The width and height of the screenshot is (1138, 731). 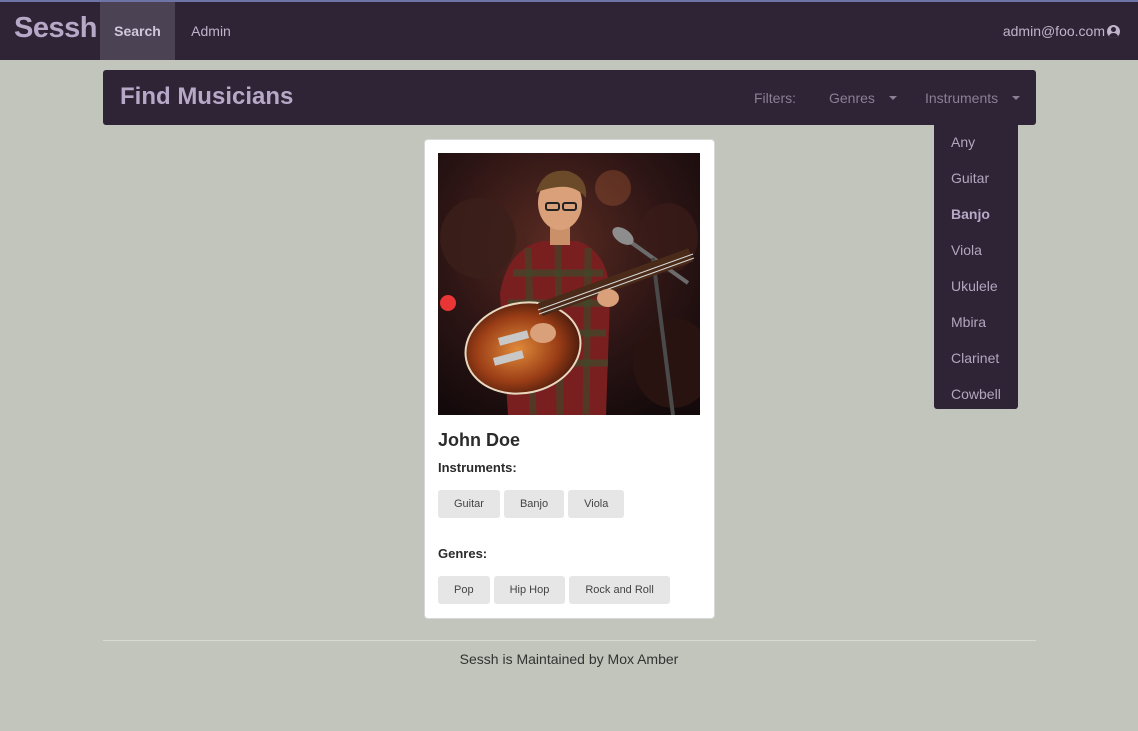 I want to click on instrument-option-mbira: Mbira, so click(x=976, y=322).